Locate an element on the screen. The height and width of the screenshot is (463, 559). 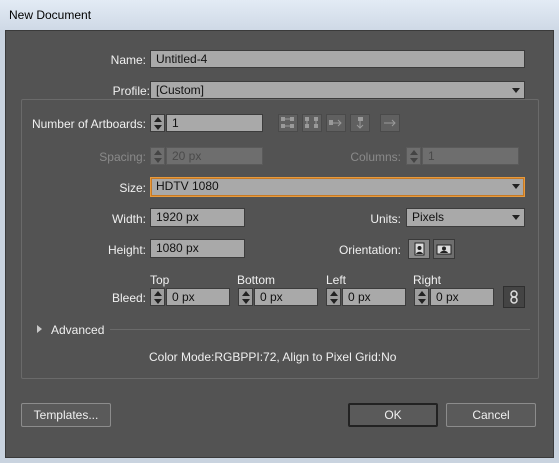
right-to-left-button is located at coordinates (390, 123).